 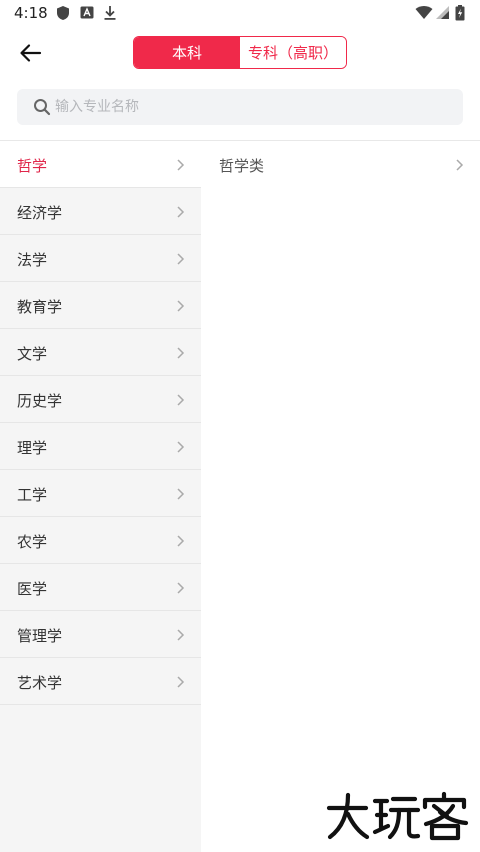 What do you see at coordinates (293, 52) in the screenshot?
I see `tab-vocational: 专科（高职）` at bounding box center [293, 52].